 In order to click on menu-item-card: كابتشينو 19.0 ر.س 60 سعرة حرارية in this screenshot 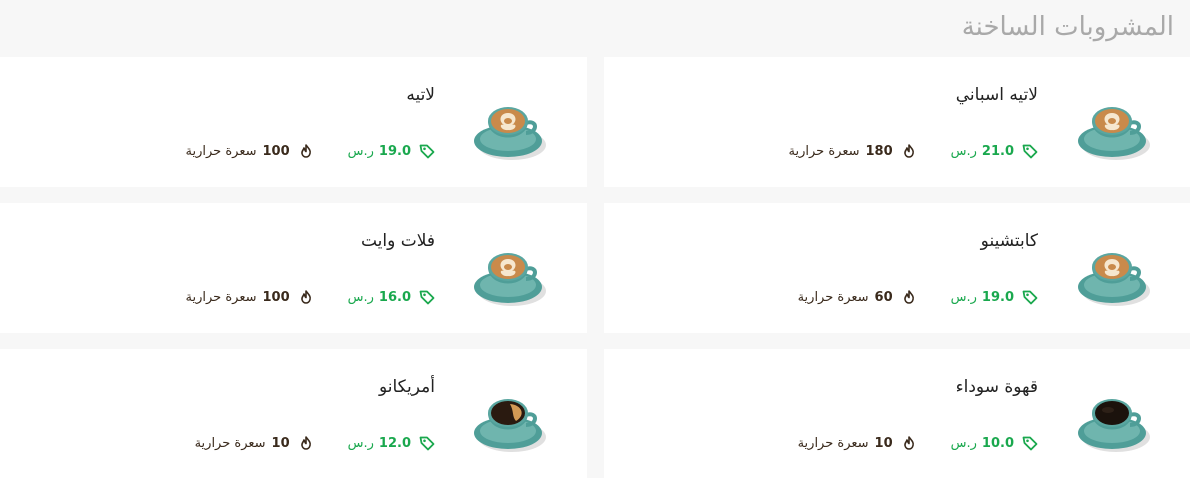, I will do `click(897, 268)`.